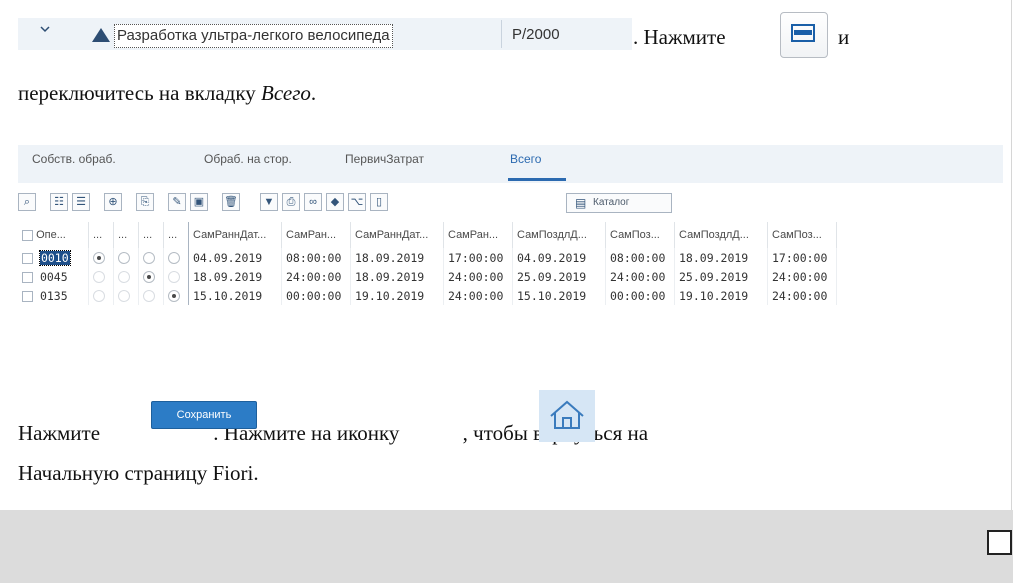  Describe the element at coordinates (313, 93) in the screenshot. I see `instruction-punct: .` at that location.